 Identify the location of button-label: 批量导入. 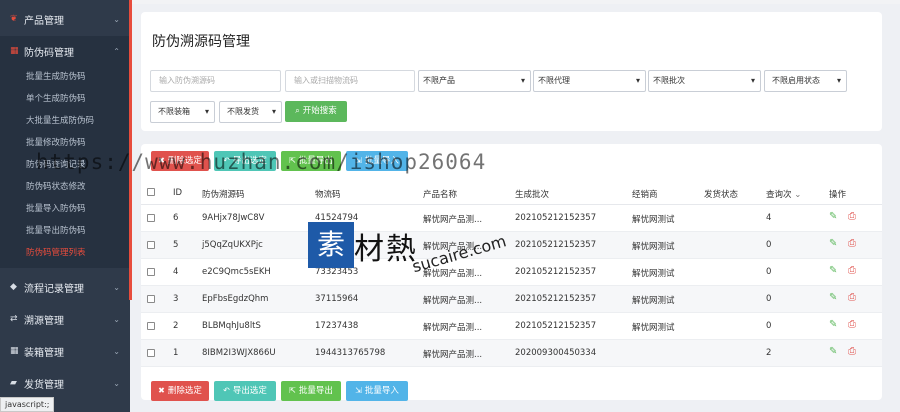
(381, 391).